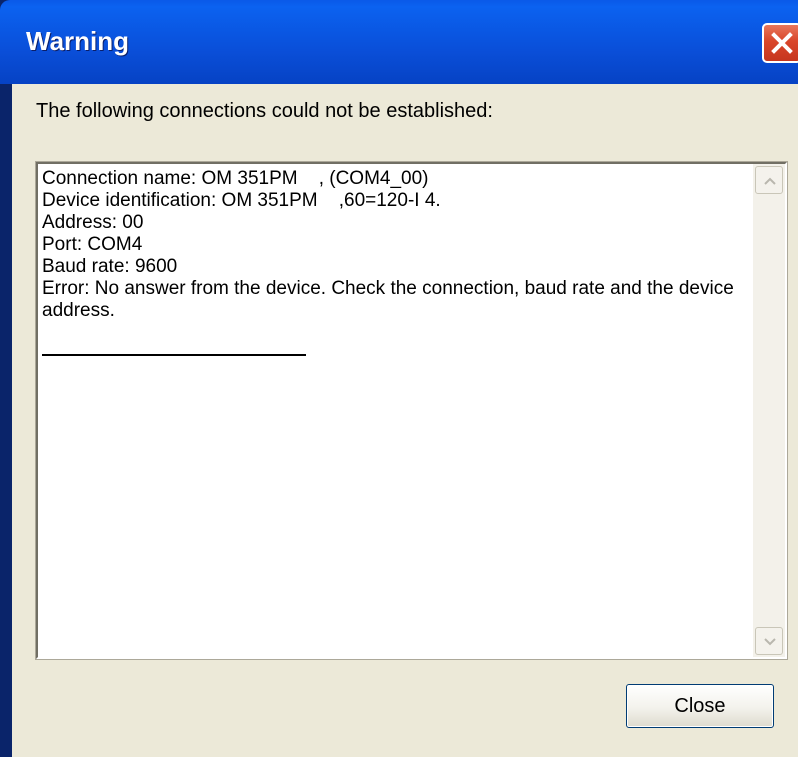 The image size is (798, 757). I want to click on separator-line, so click(174, 355).